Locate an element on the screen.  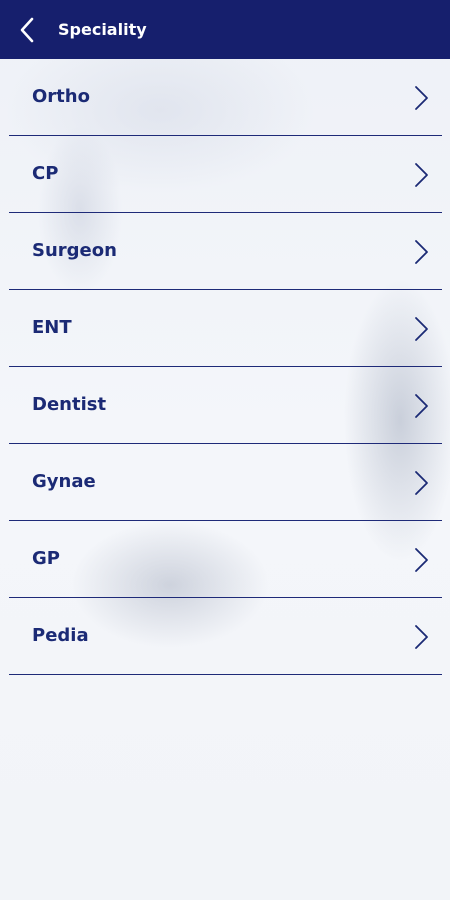
list-item-label: Dentist is located at coordinates (69, 404).